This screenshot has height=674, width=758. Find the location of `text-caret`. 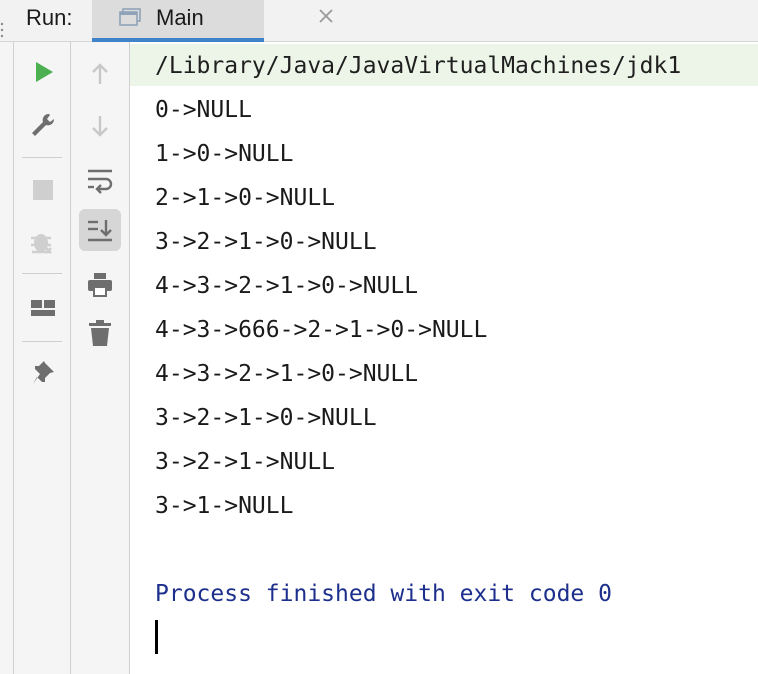

text-caret is located at coordinates (156, 637).